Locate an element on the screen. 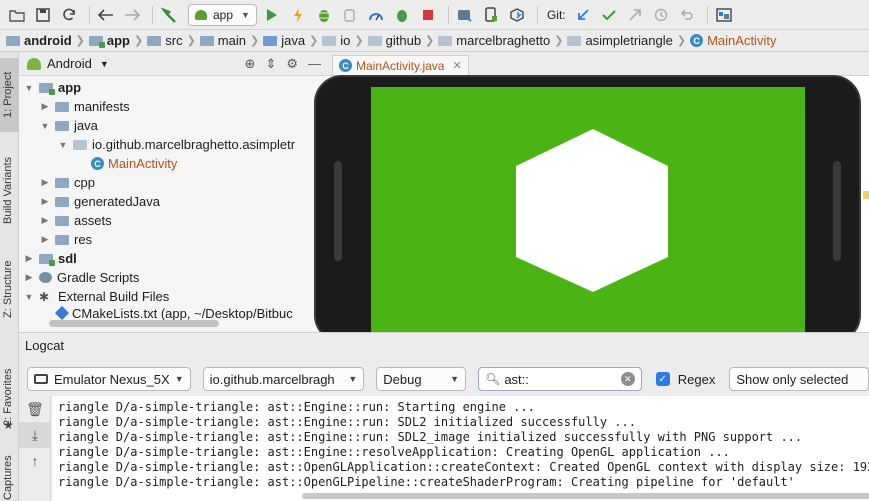 The image size is (869, 501). log-level-select: Debug ▼ is located at coordinates (421, 379).